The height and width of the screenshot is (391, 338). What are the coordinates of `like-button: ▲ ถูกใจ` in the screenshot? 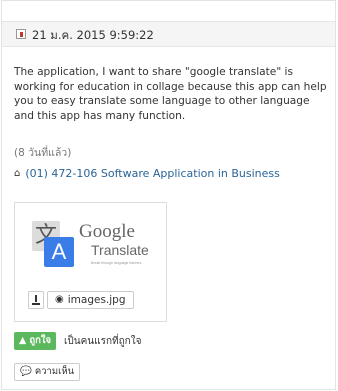 It's located at (35, 341).